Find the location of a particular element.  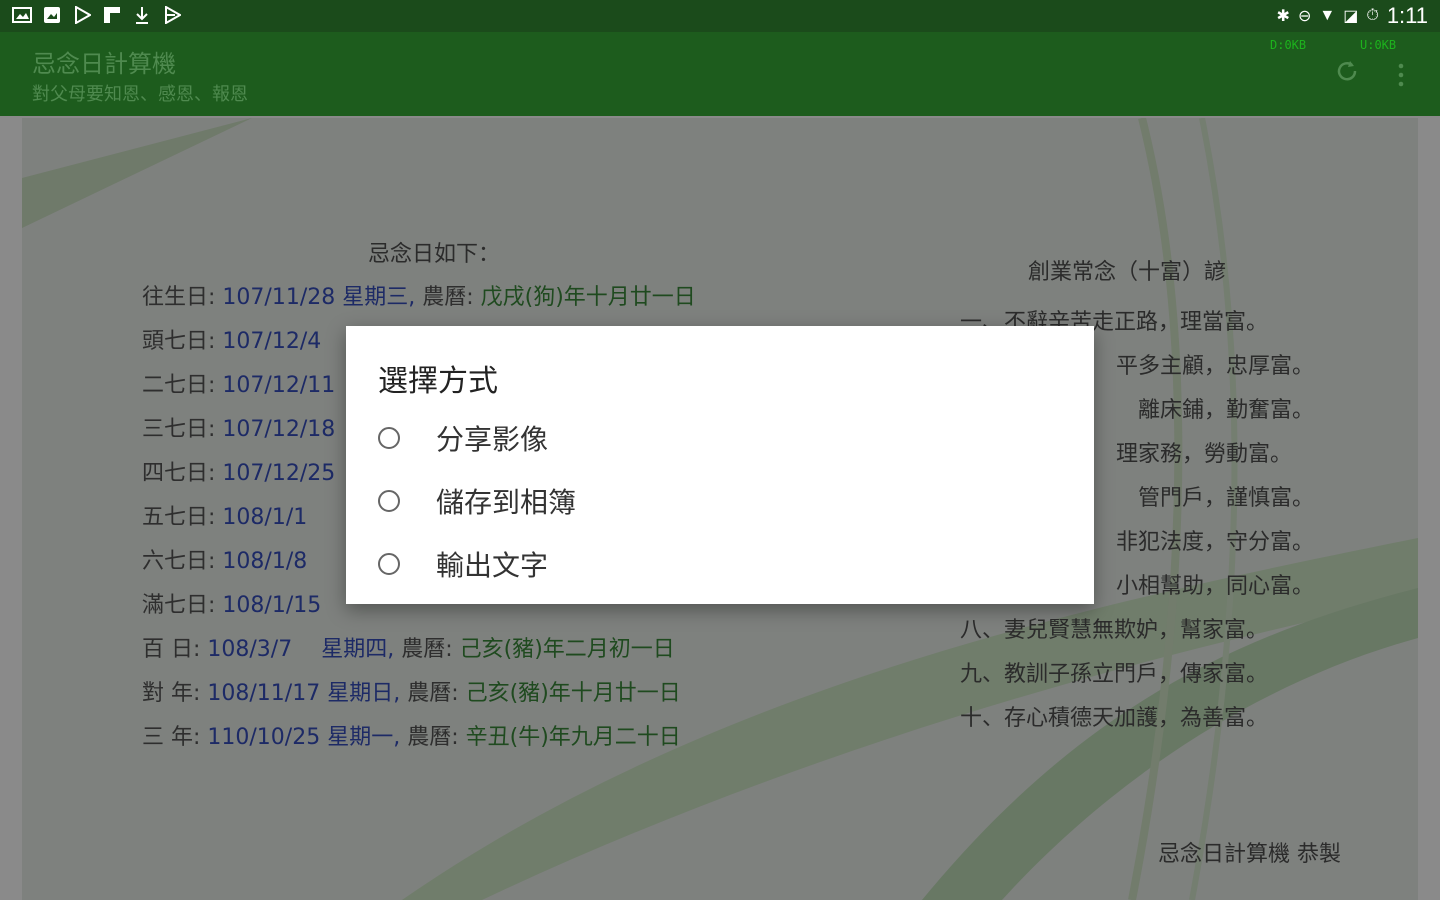

list-item: 八、妻兒賢慧無欺妒，幫家富。 is located at coordinates (1114, 630).